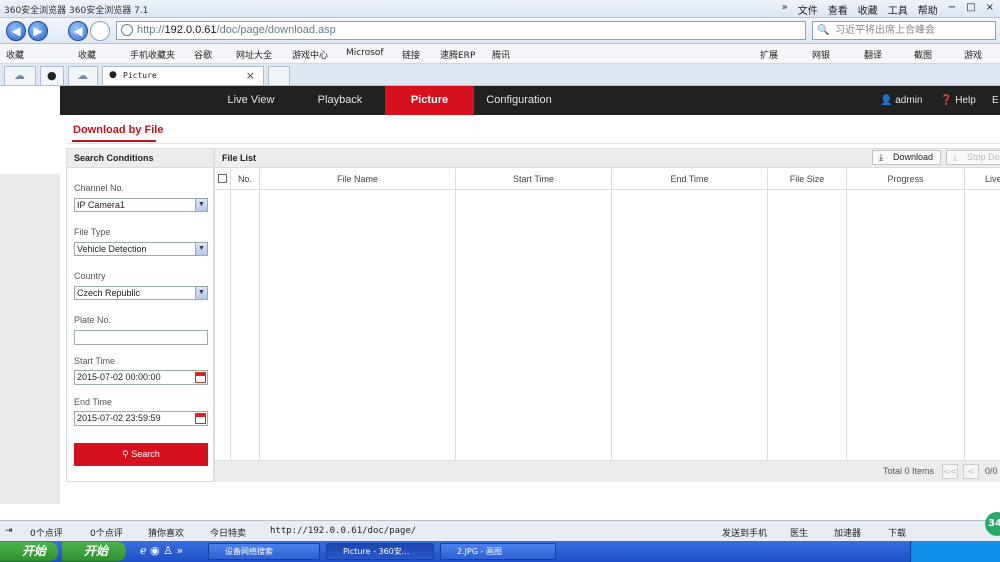 The image size is (1000, 562). Describe the element at coordinates (519, 100) in the screenshot. I see `menu-configuration: Configuration` at that location.